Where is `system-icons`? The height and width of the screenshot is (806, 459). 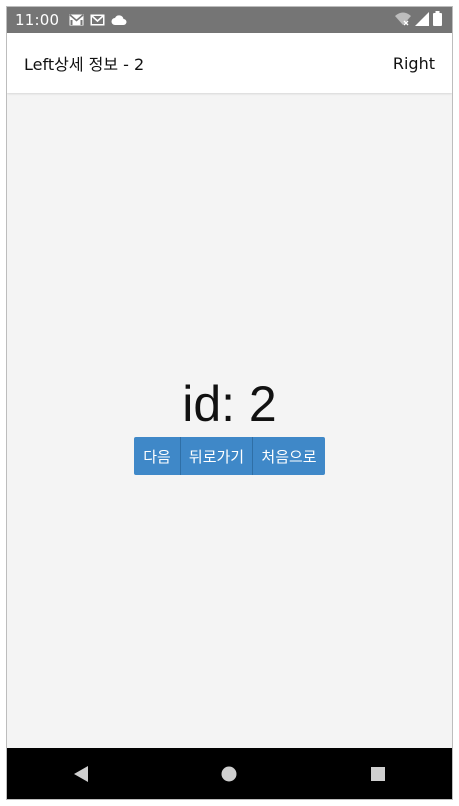 system-icons is located at coordinates (418, 20).